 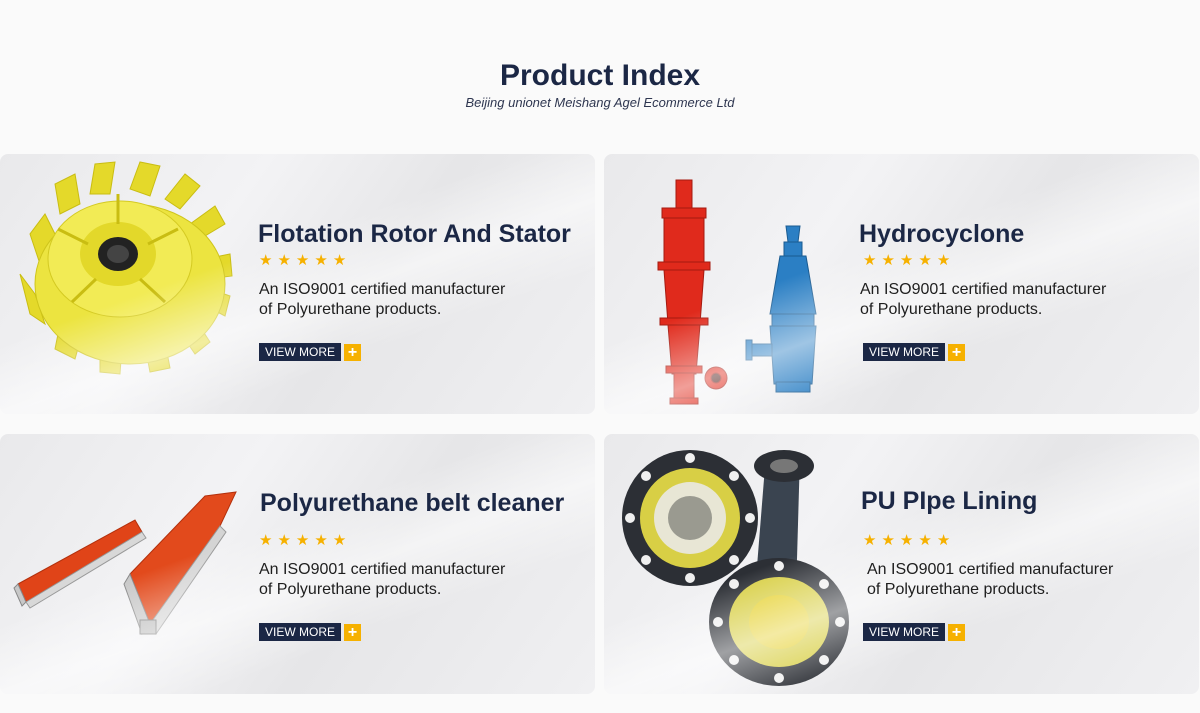 I want to click on product-title: Flotation Rotor And Stator, so click(x=414, y=234).